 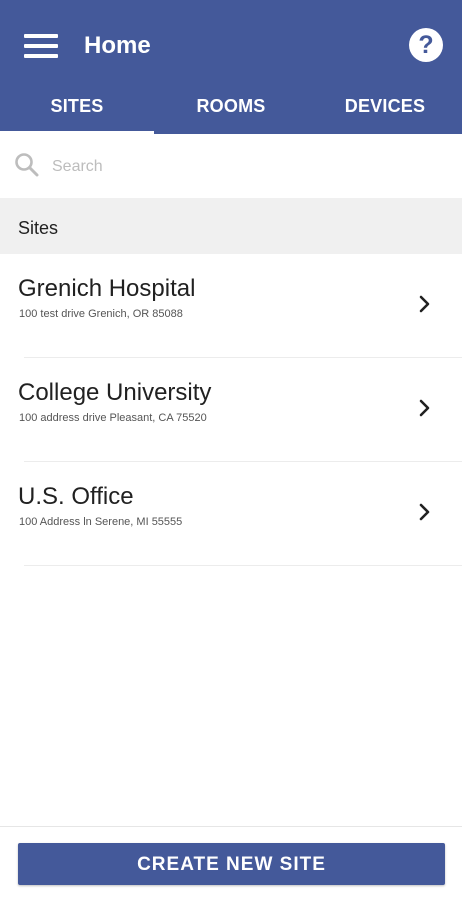 I want to click on create-new-site-button: CREATE NEW SITE, so click(x=231, y=864).